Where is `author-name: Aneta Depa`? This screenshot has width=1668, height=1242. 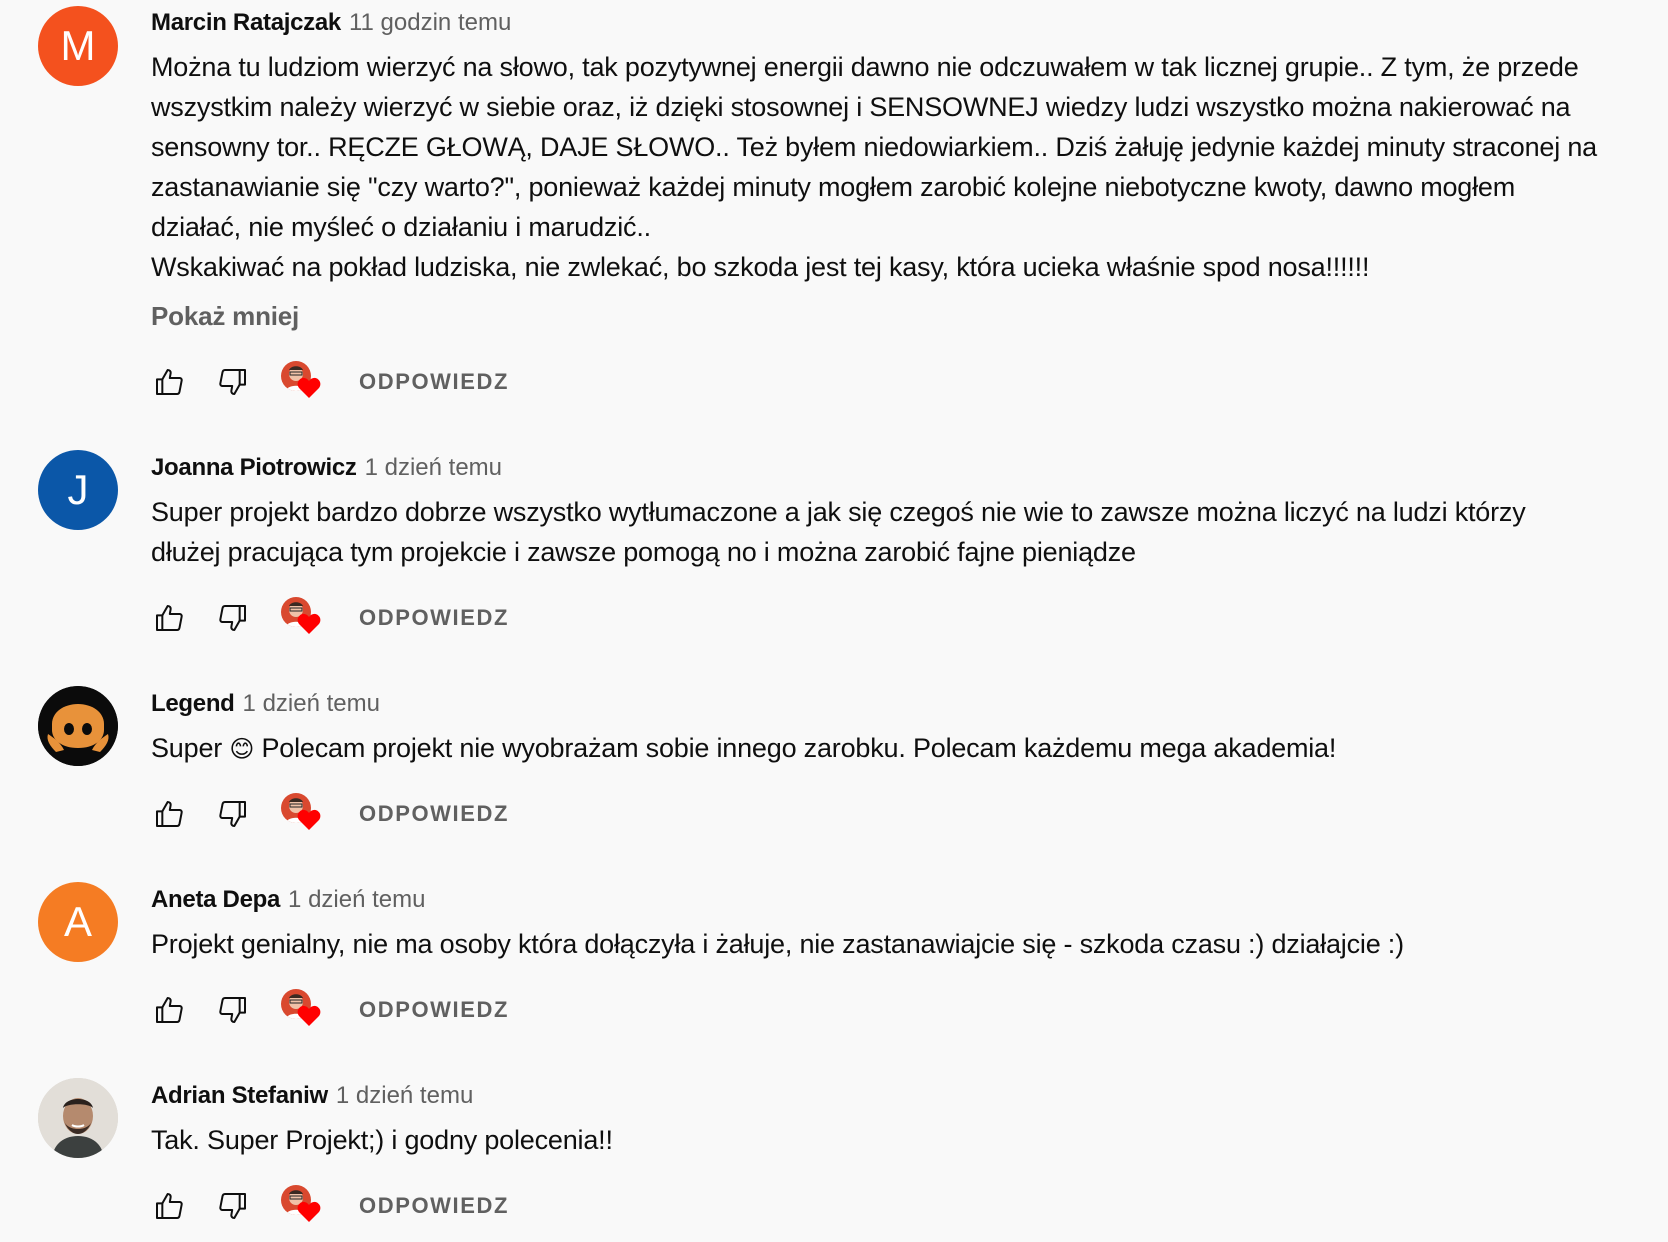 author-name: Aneta Depa is located at coordinates (215, 899).